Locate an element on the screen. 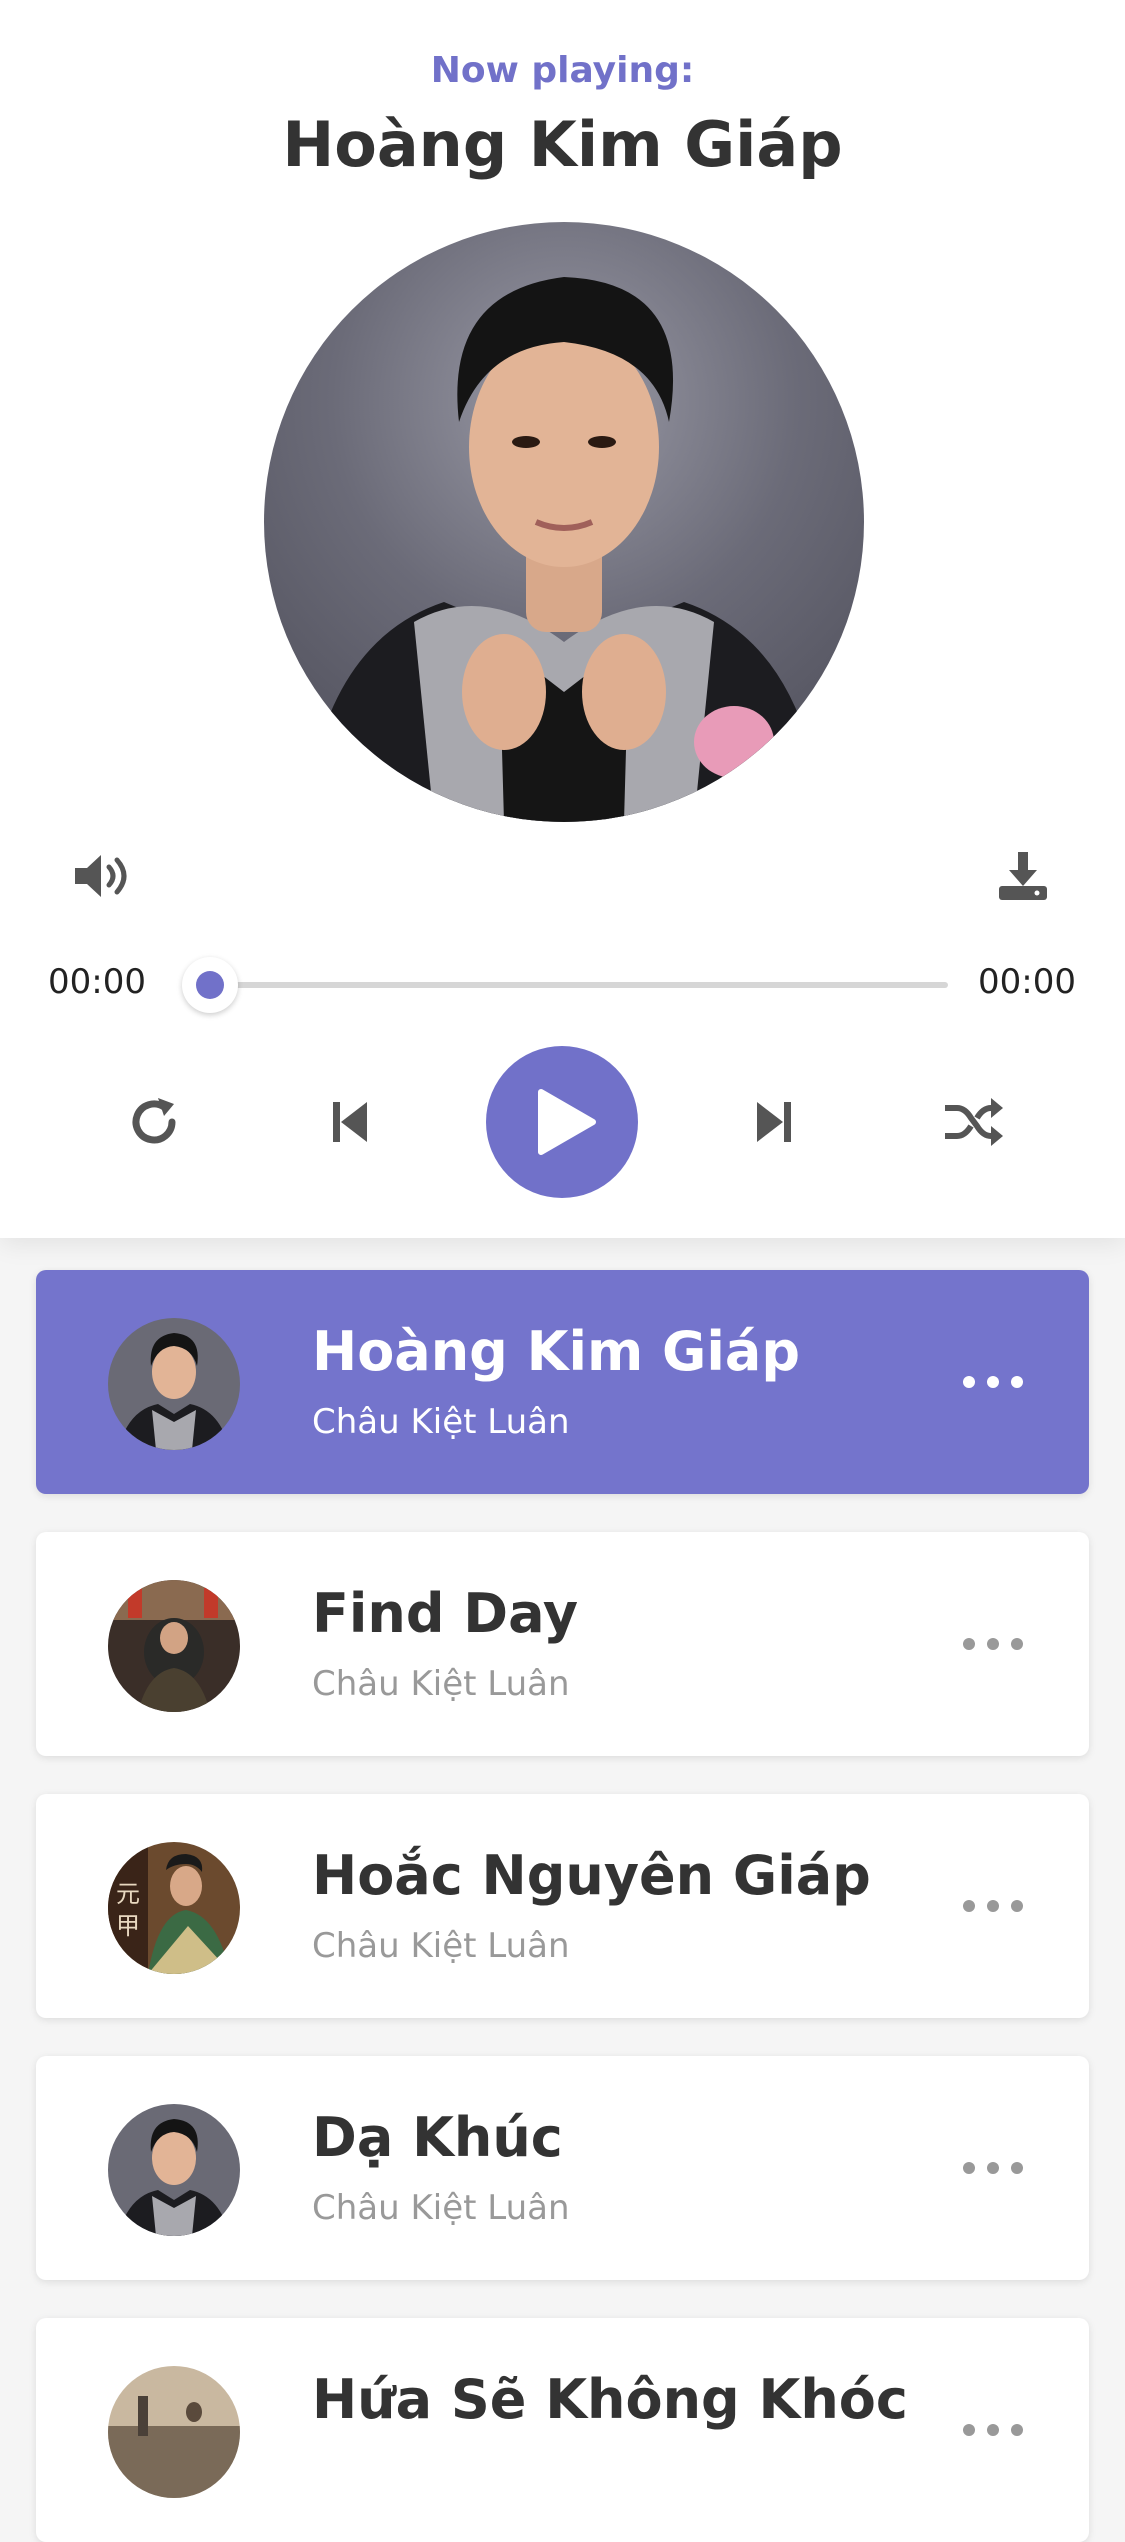 The image size is (1125, 2542). song-title: Hoàng Kim Giáp is located at coordinates (556, 1351).